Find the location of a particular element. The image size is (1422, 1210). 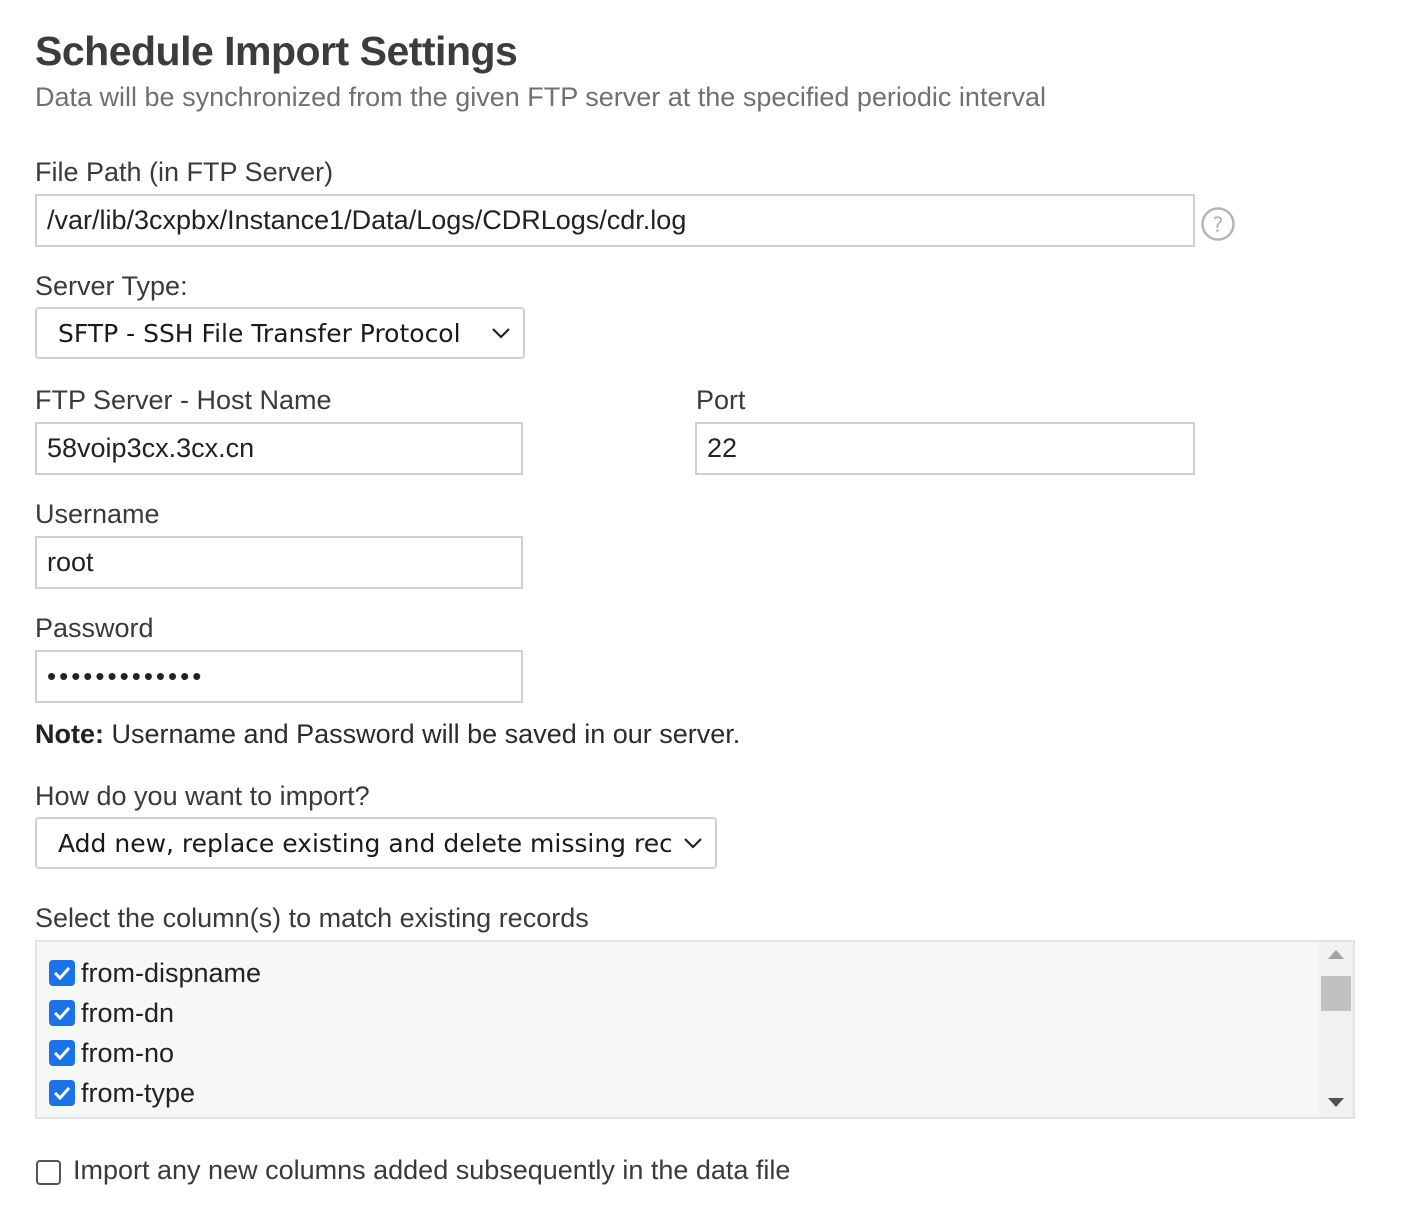

import-new-columns-checkbox is located at coordinates (48, 1172).